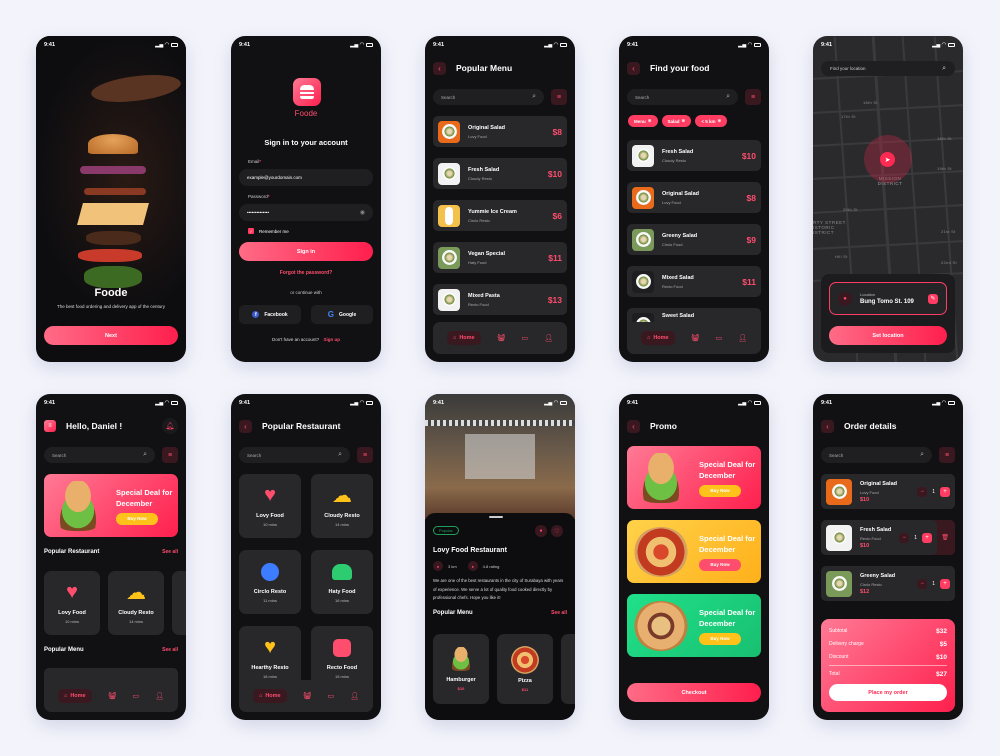 The height and width of the screenshot is (756, 1000). What do you see at coordinates (111, 505) in the screenshot?
I see `promo-banner: Special Deal for December Buy Now` at bounding box center [111, 505].